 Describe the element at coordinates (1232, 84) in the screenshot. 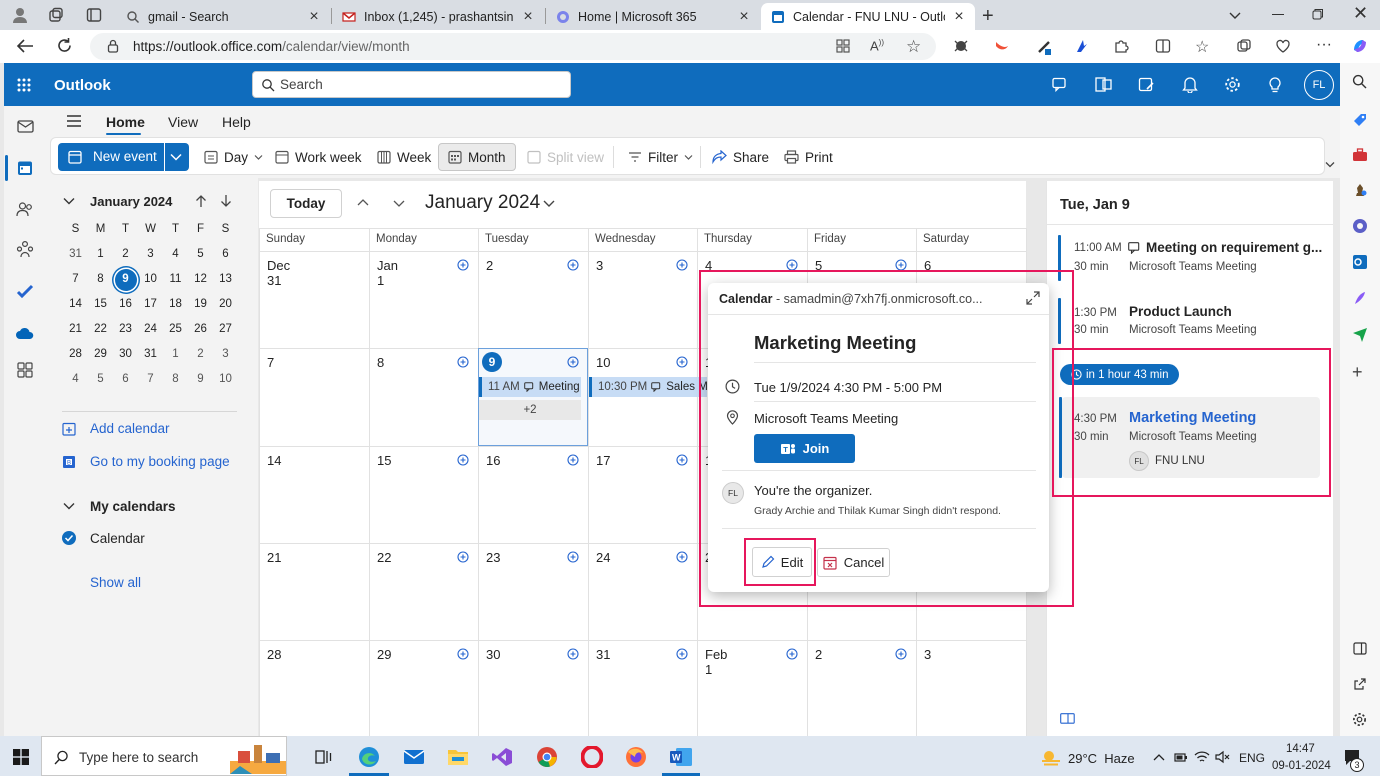

I see `settings-gear-icon` at that location.